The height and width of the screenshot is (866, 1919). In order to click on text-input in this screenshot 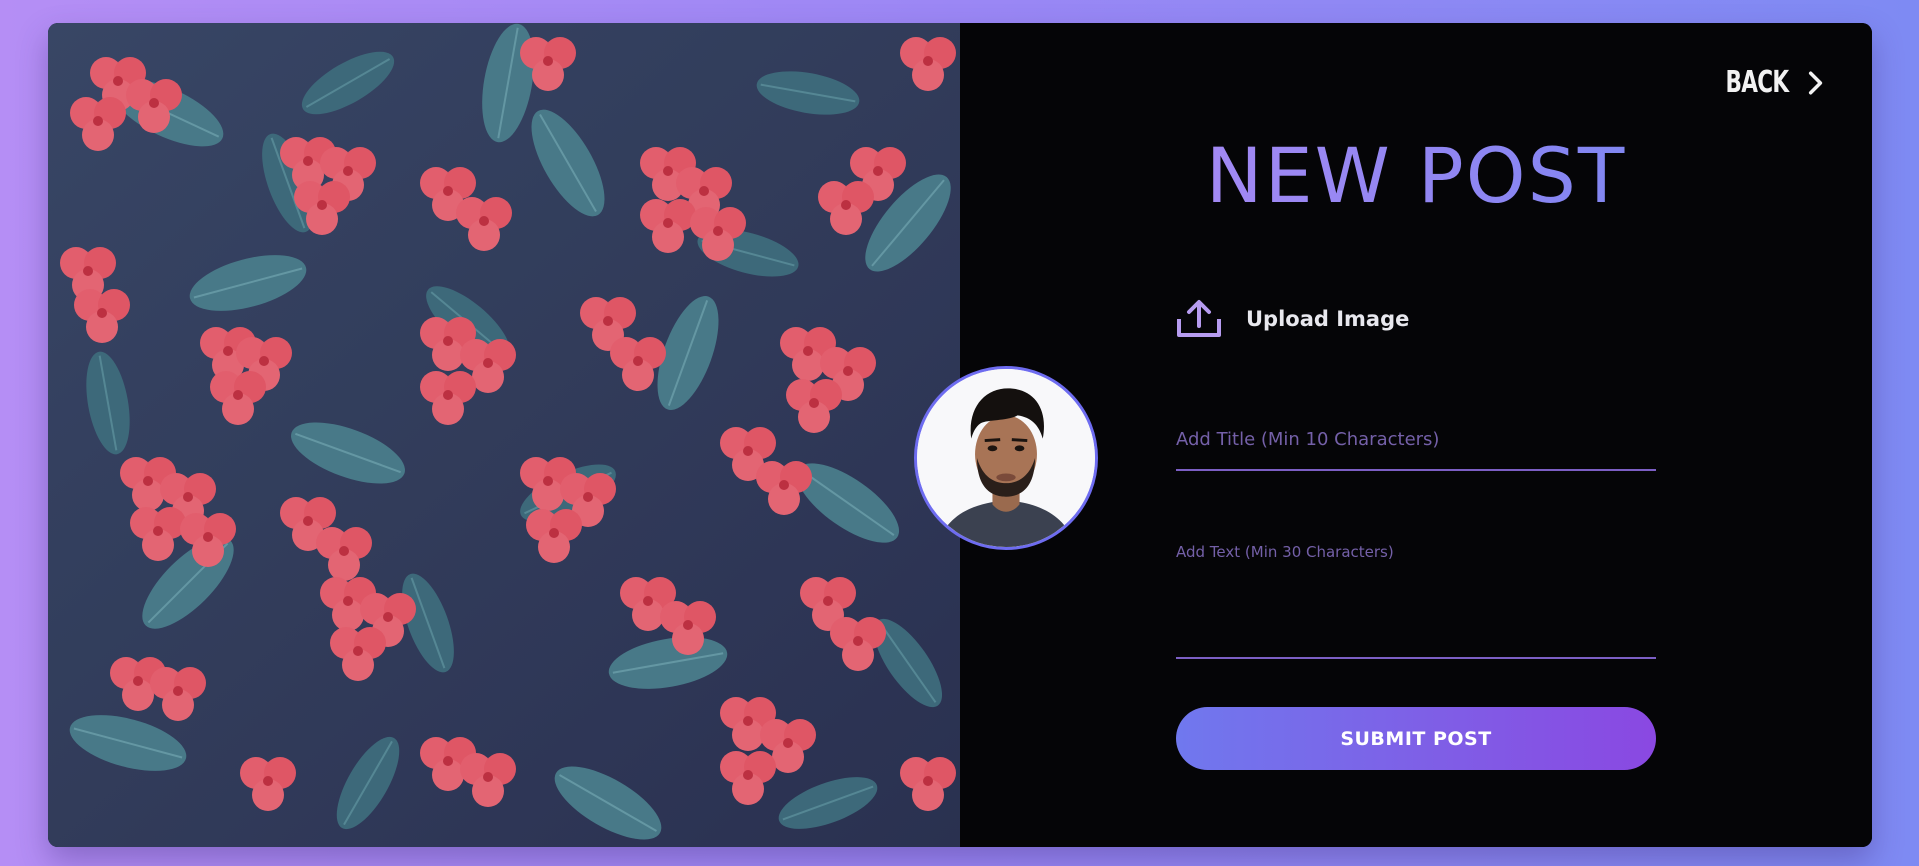, I will do `click(1416, 600)`.